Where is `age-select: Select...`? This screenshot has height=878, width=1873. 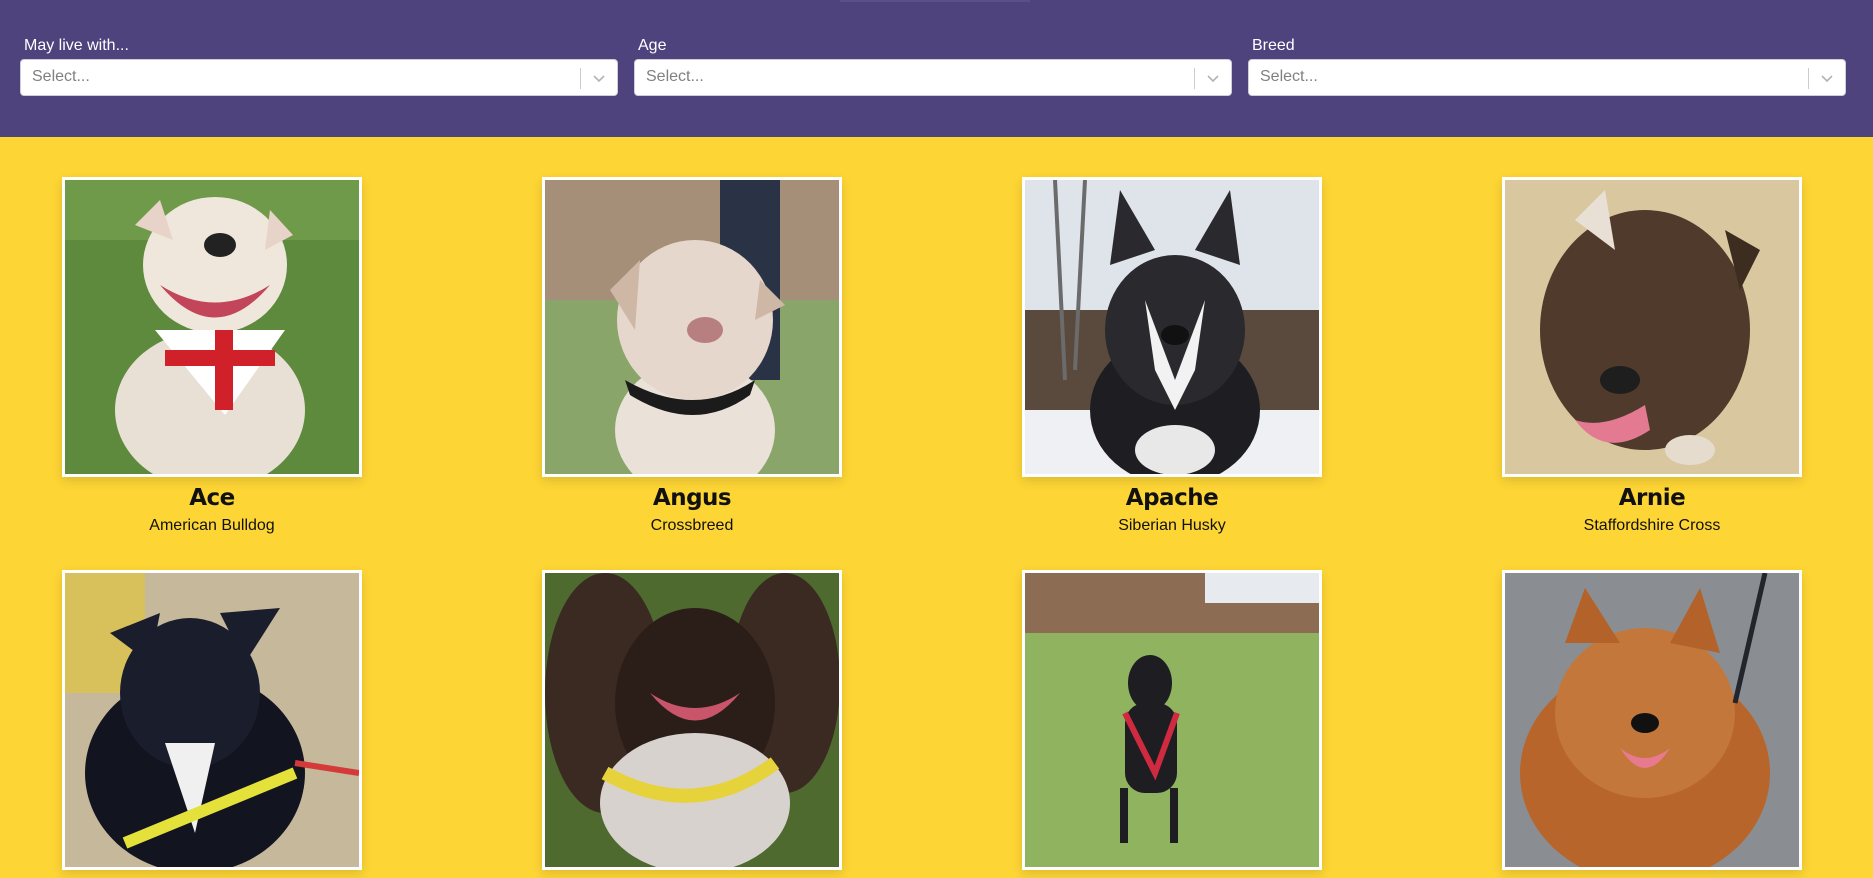 age-select: Select... is located at coordinates (933, 77).